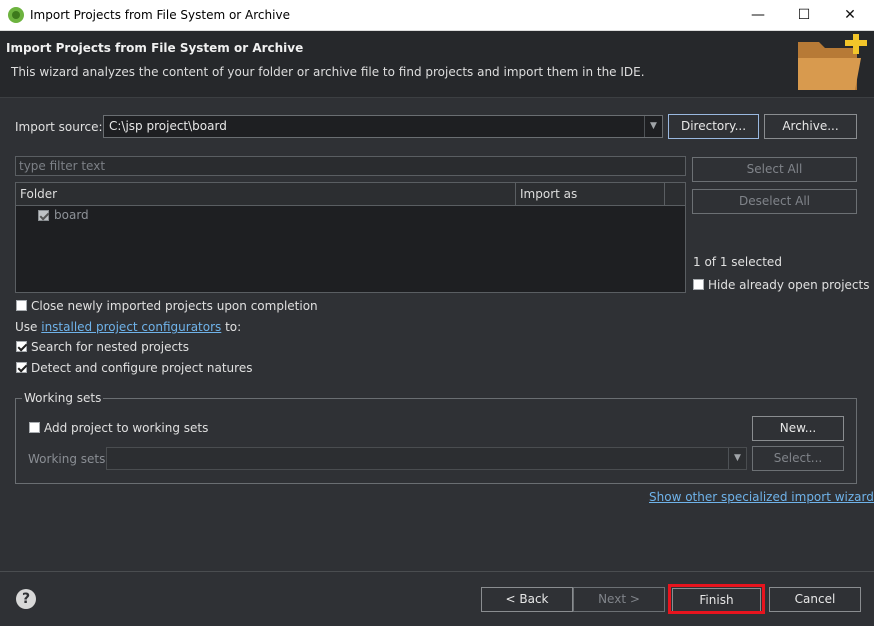 The width and height of the screenshot is (874, 626). I want to click on help-icon: ?, so click(26, 599).